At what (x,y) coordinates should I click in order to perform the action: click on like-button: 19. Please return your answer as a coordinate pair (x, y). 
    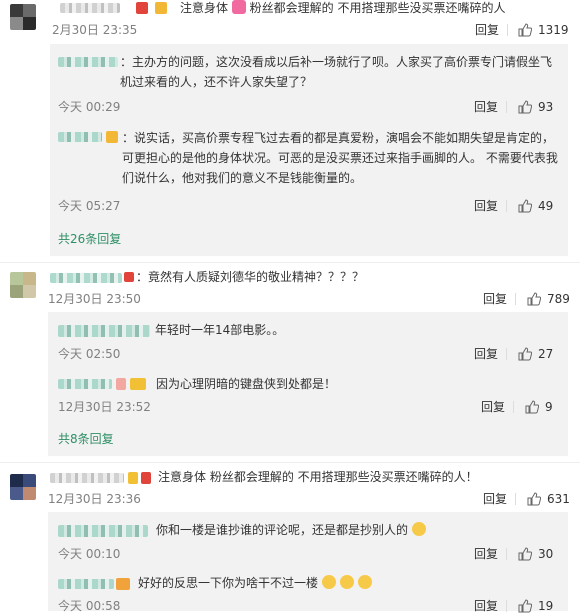
    Looking at the image, I should click on (535, 606).